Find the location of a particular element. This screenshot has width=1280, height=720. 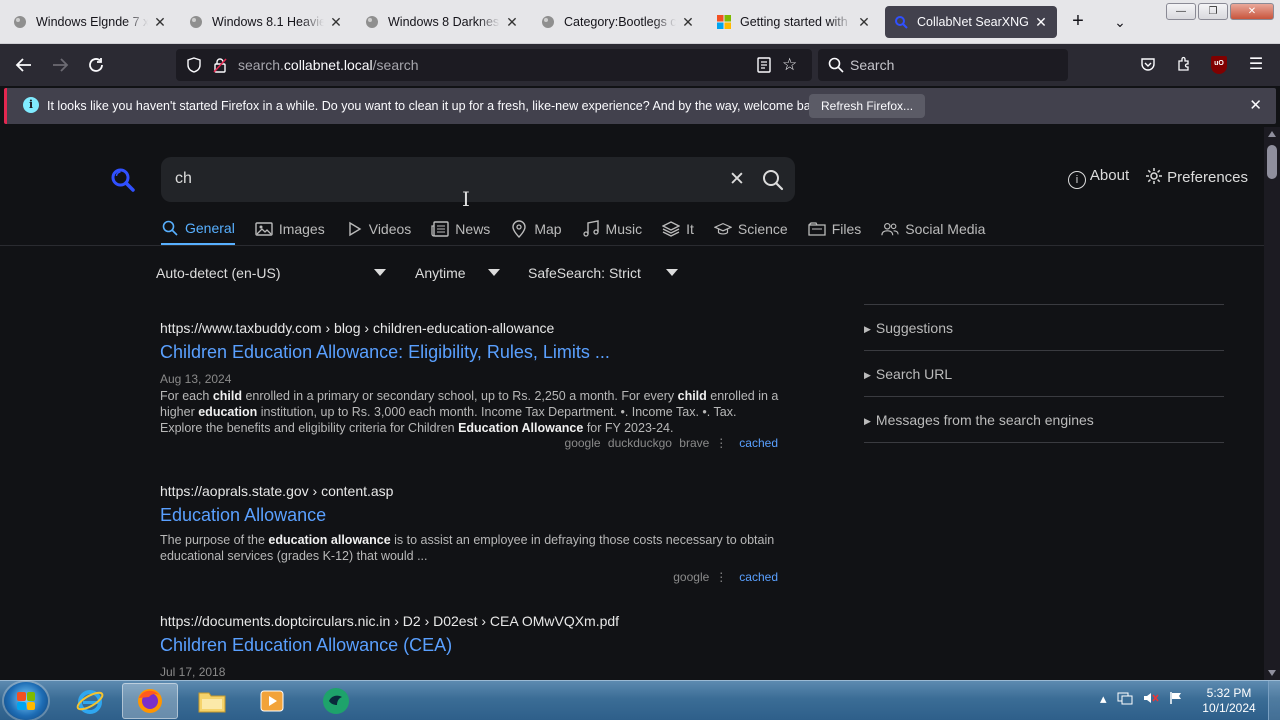

tab-collabnet-searxng: CollabNet SearXNG ✕ is located at coordinates (971, 22).